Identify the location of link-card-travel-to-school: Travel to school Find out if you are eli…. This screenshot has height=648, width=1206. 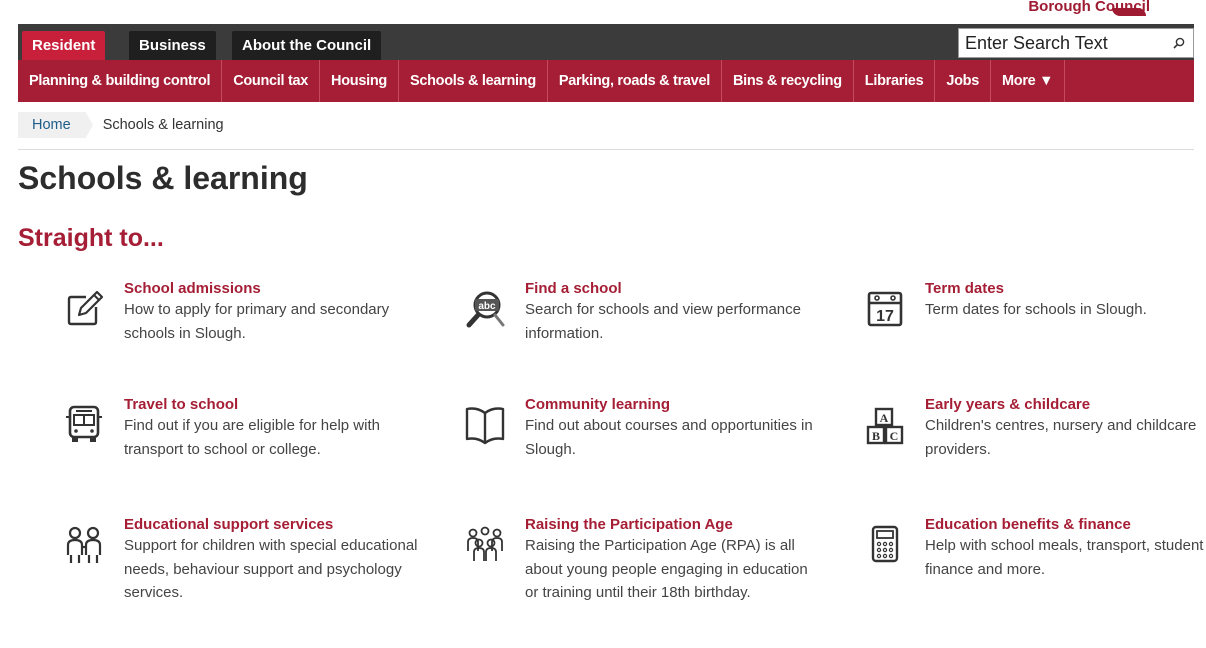
(245, 428).